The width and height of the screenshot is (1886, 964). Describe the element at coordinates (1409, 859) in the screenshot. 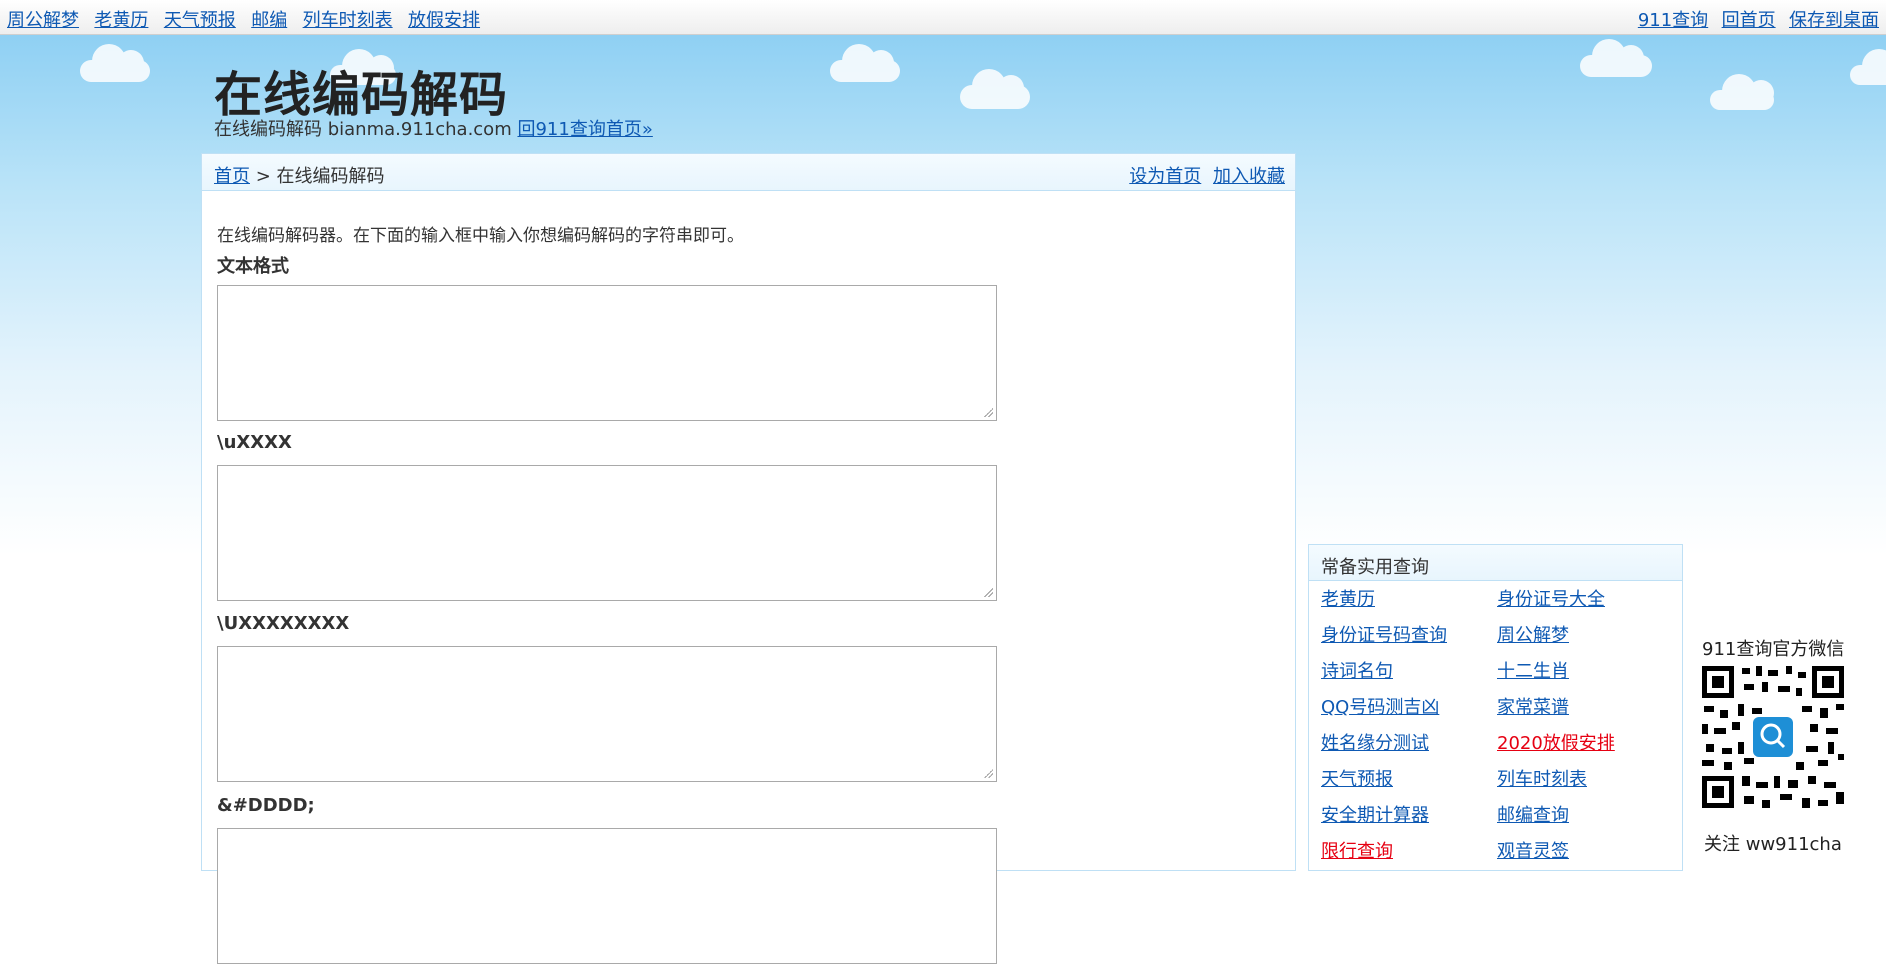

I see `sidebar-link-highlight: 限行查询` at that location.